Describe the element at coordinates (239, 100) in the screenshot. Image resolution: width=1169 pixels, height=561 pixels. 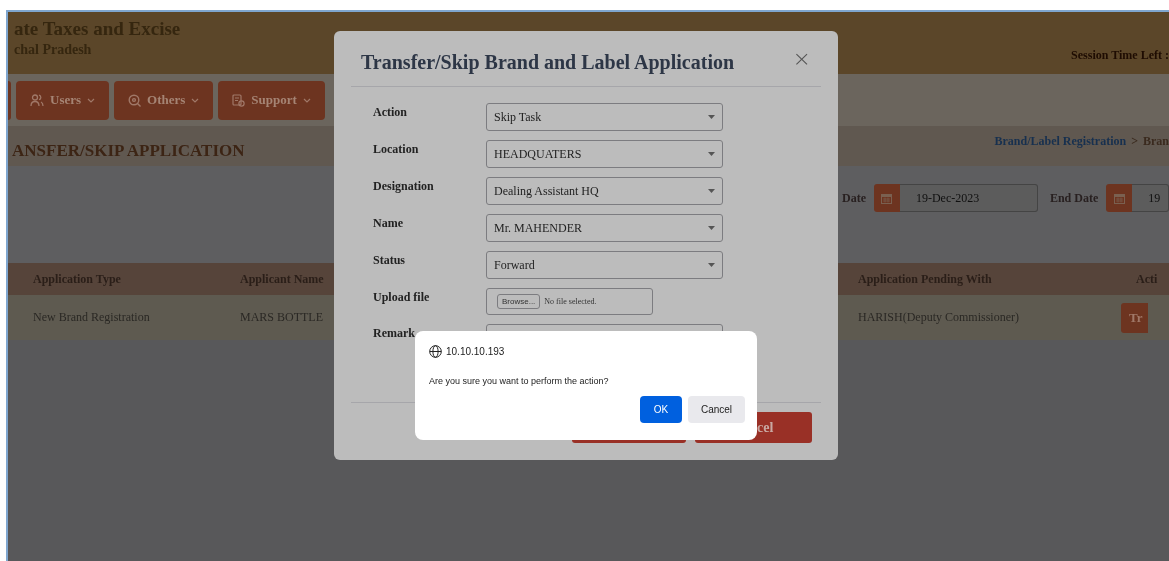
I see `document-icon` at that location.